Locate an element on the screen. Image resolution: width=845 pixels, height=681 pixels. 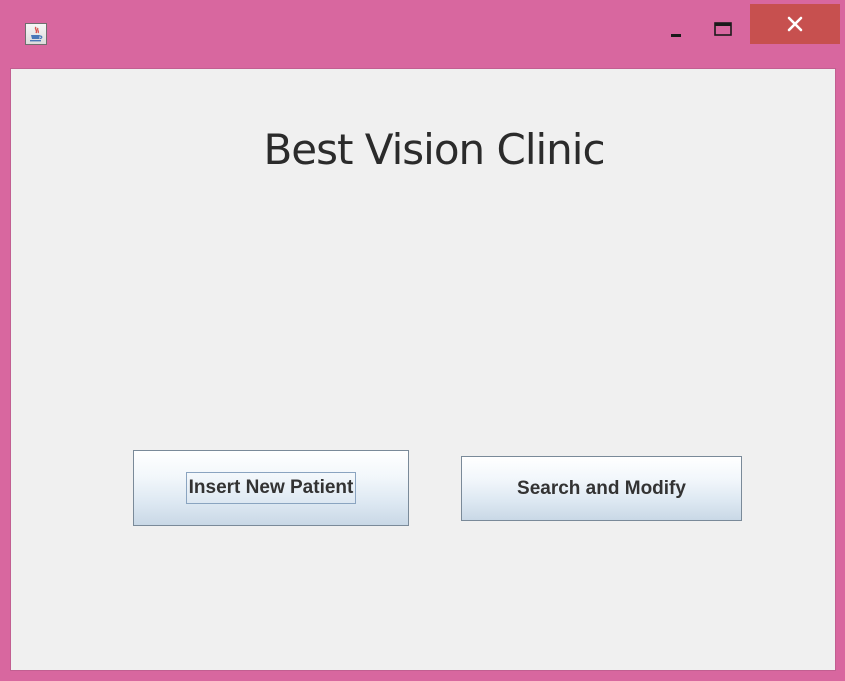
close-button is located at coordinates (795, 24).